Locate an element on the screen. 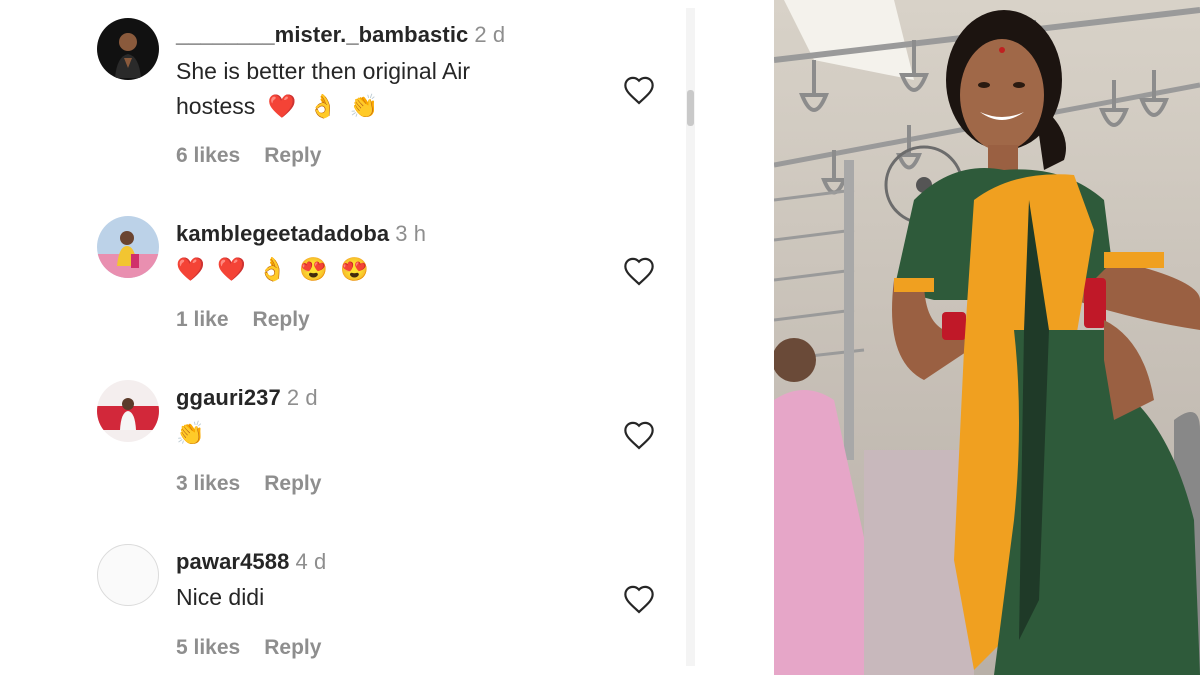  likes-count: 6 likes is located at coordinates (208, 155).